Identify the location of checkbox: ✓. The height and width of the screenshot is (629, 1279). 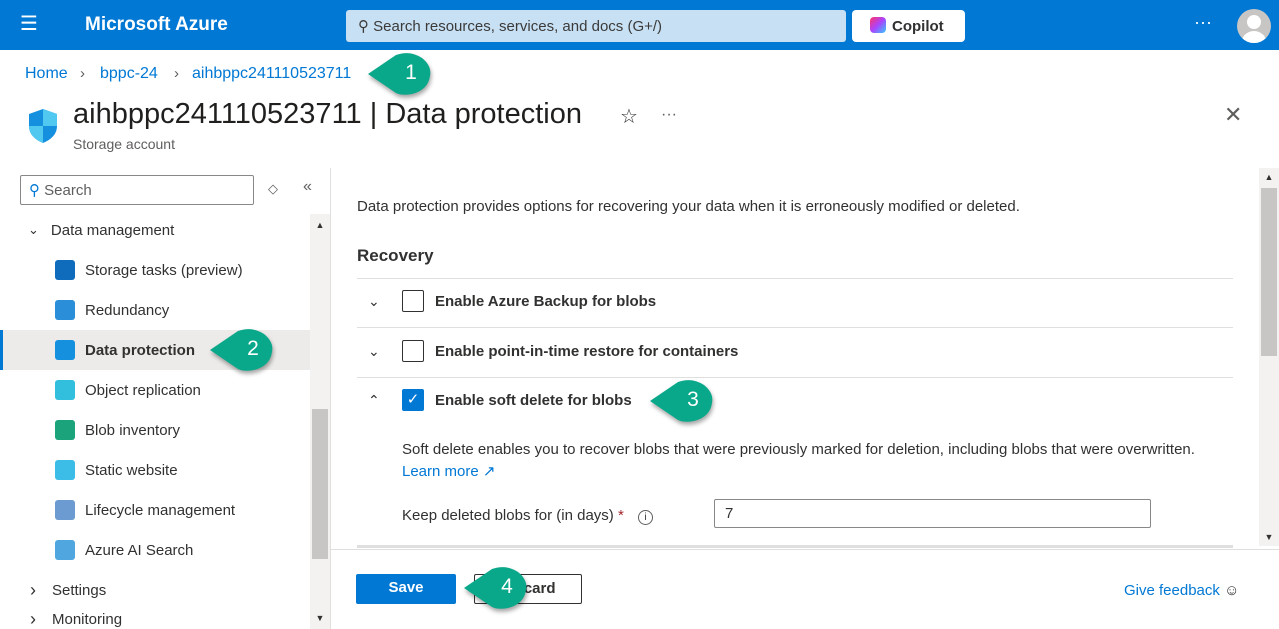
(413, 400).